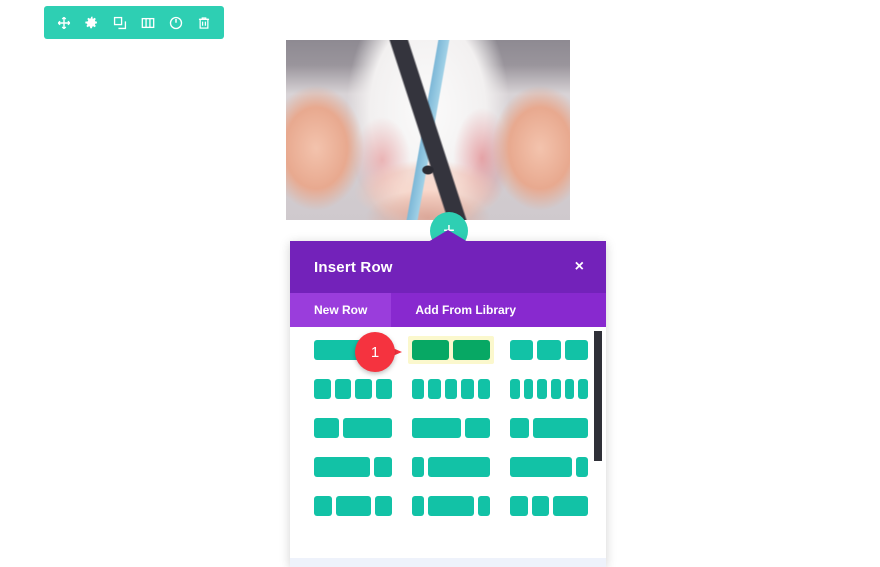 This screenshot has height=567, width=880. What do you see at coordinates (134, 22) in the screenshot?
I see `module-toolbar` at bounding box center [134, 22].